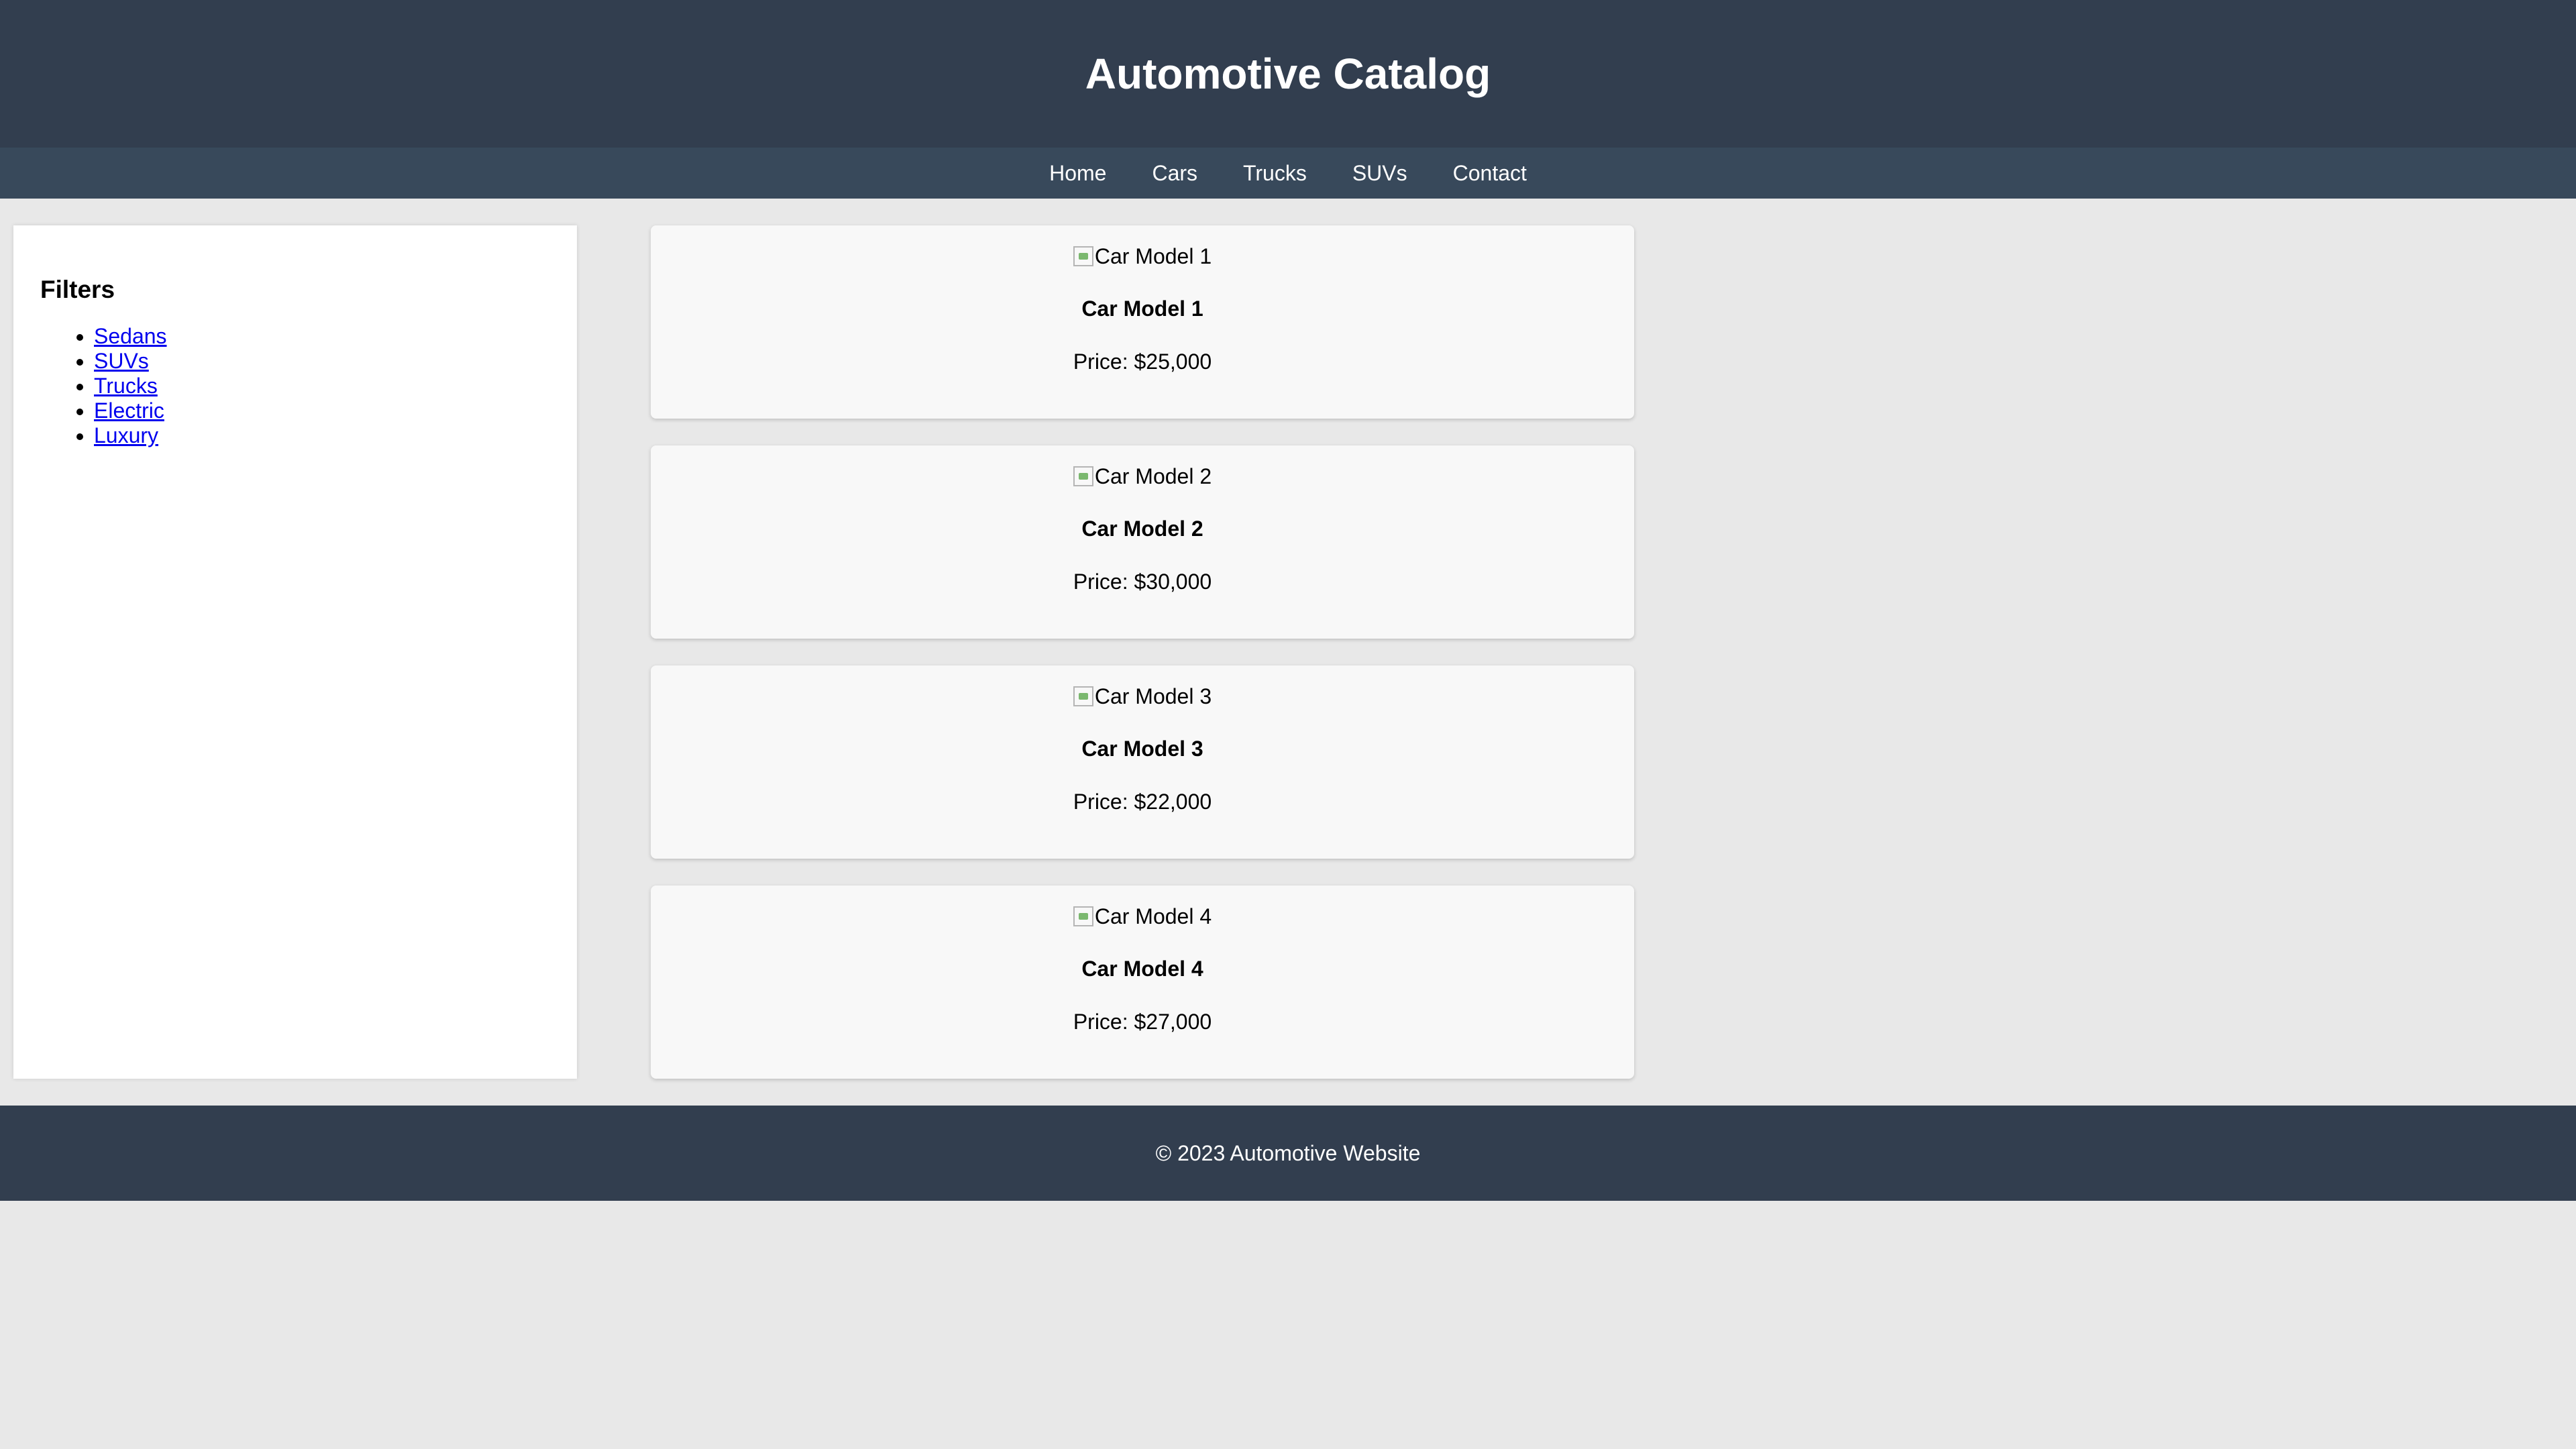 The image size is (2576, 1449). What do you see at coordinates (1153, 256) in the screenshot?
I see `product-image-alt: Car Model 1` at bounding box center [1153, 256].